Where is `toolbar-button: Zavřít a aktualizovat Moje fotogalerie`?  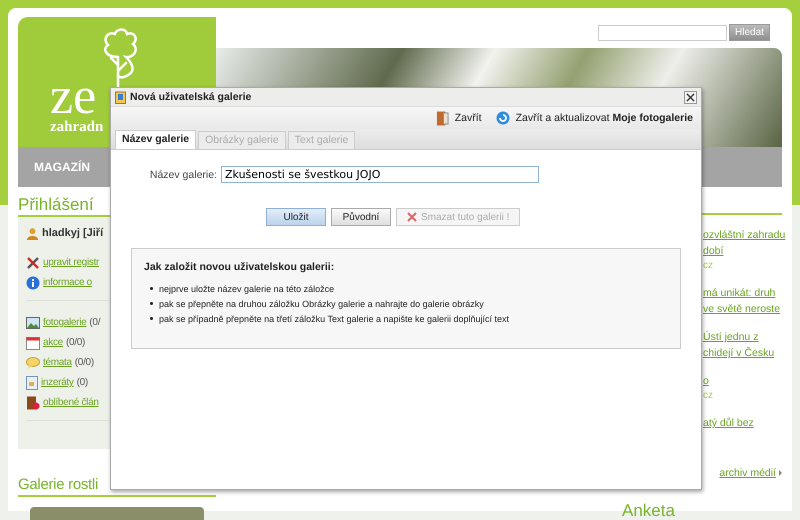 toolbar-button: Zavřít a aktualizovat Moje fotogalerie is located at coordinates (594, 118).